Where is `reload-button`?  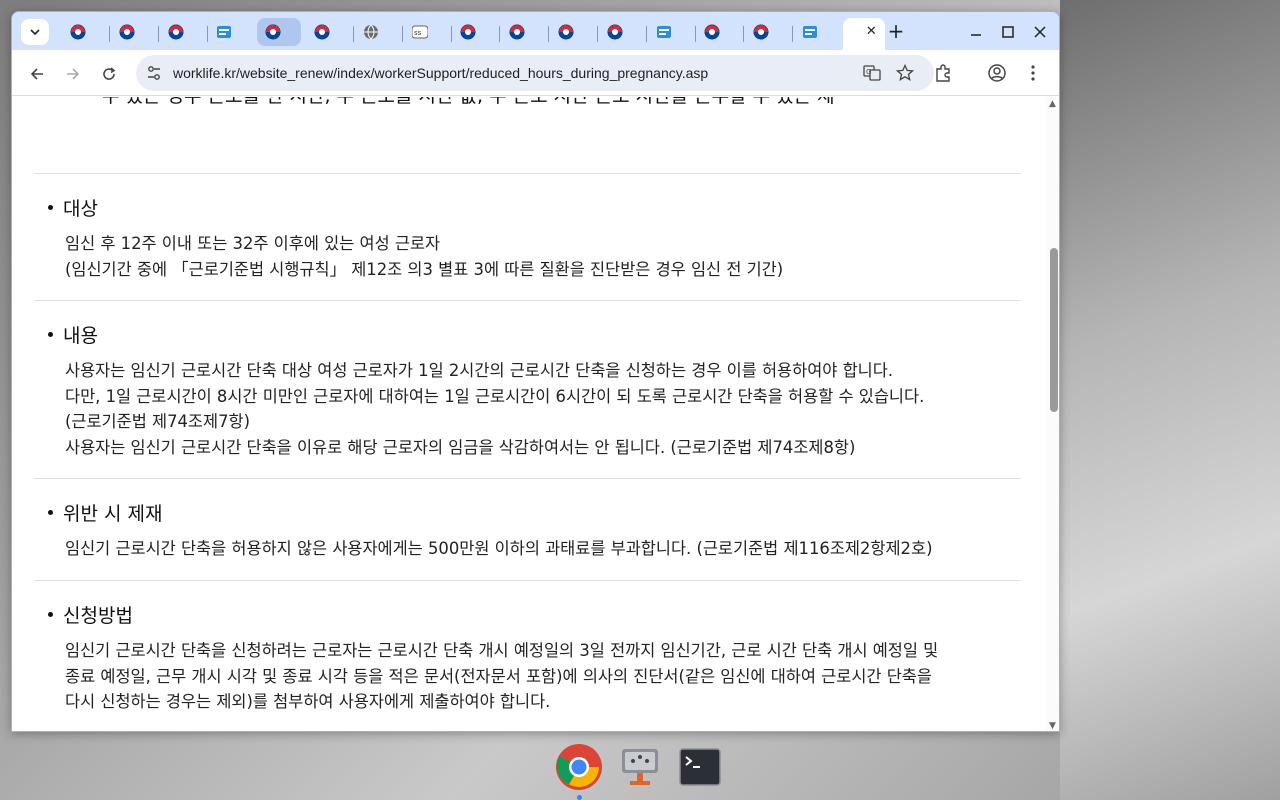 reload-button is located at coordinates (109, 74).